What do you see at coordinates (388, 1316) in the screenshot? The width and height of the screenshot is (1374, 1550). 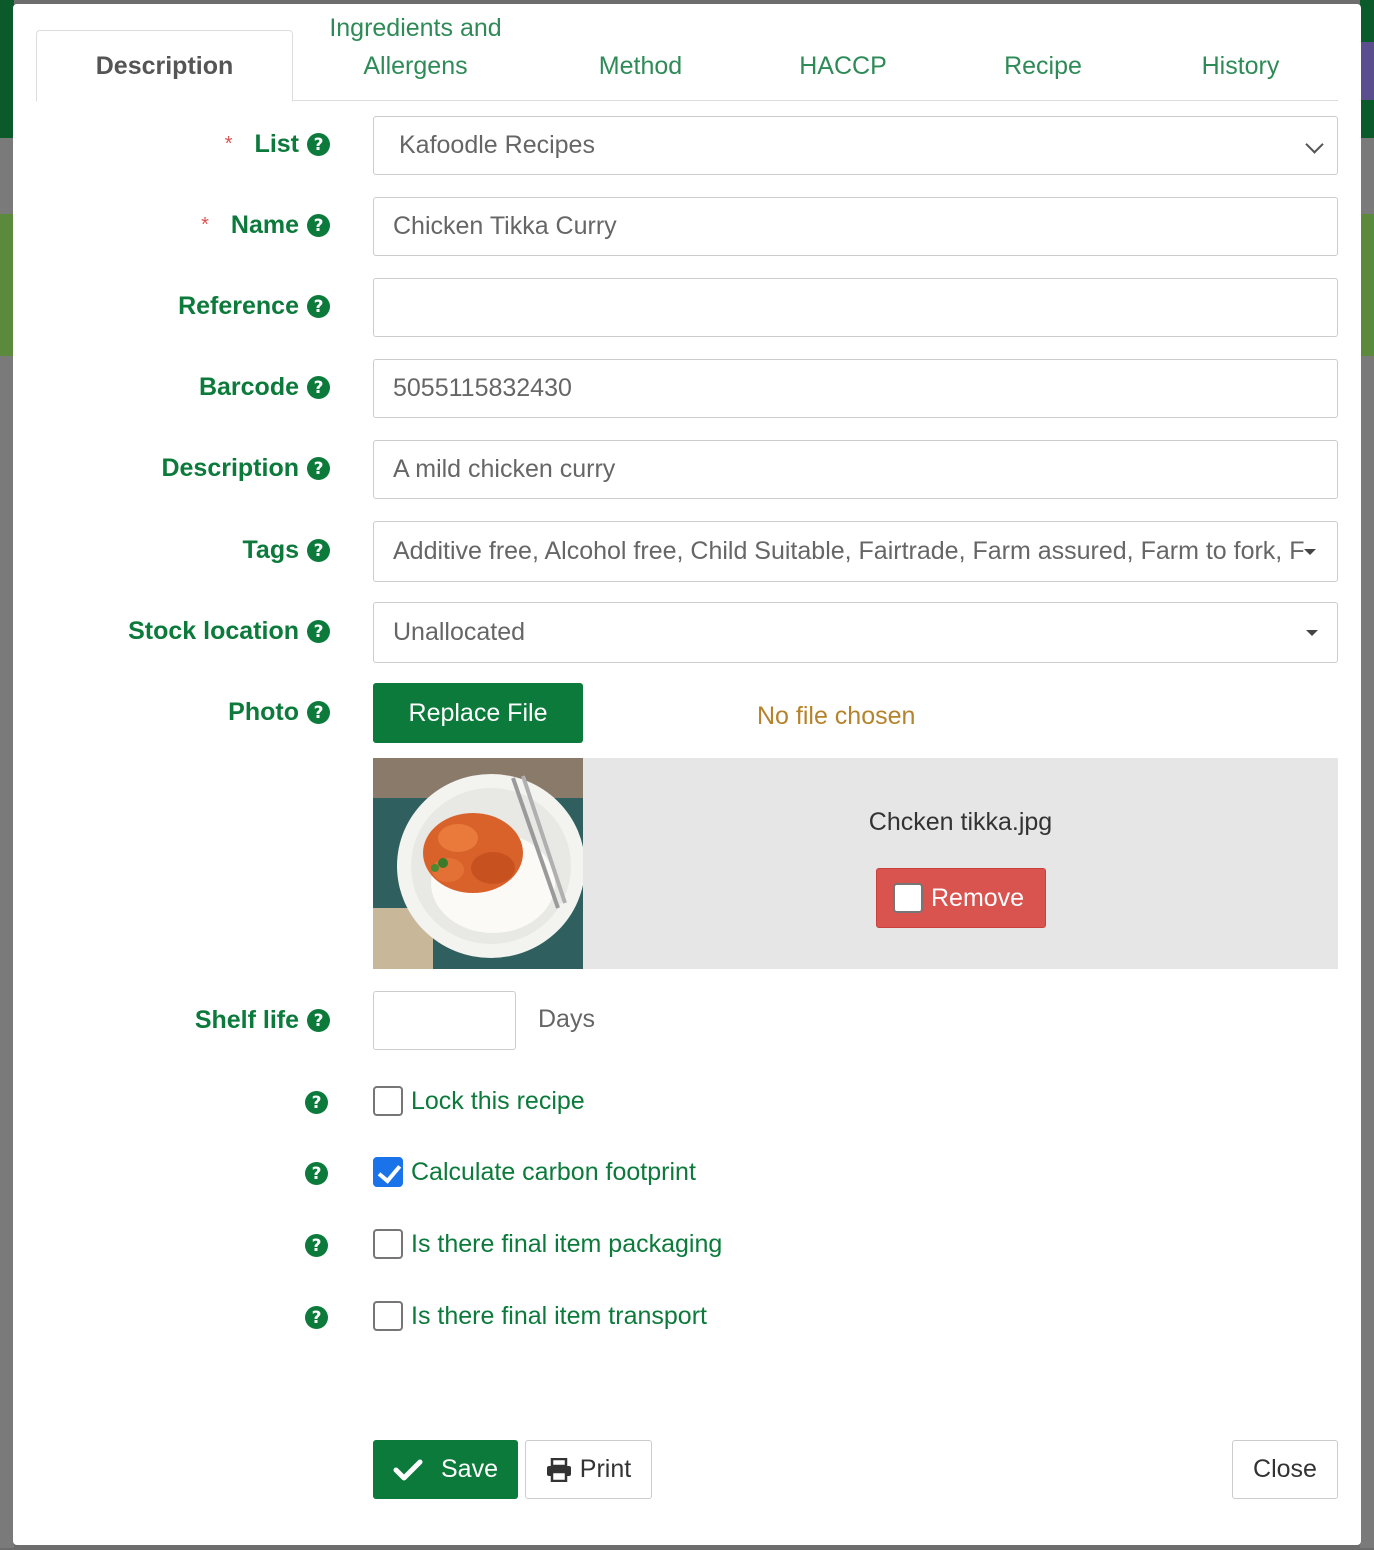 I see `final-transport-checkbox` at bounding box center [388, 1316].